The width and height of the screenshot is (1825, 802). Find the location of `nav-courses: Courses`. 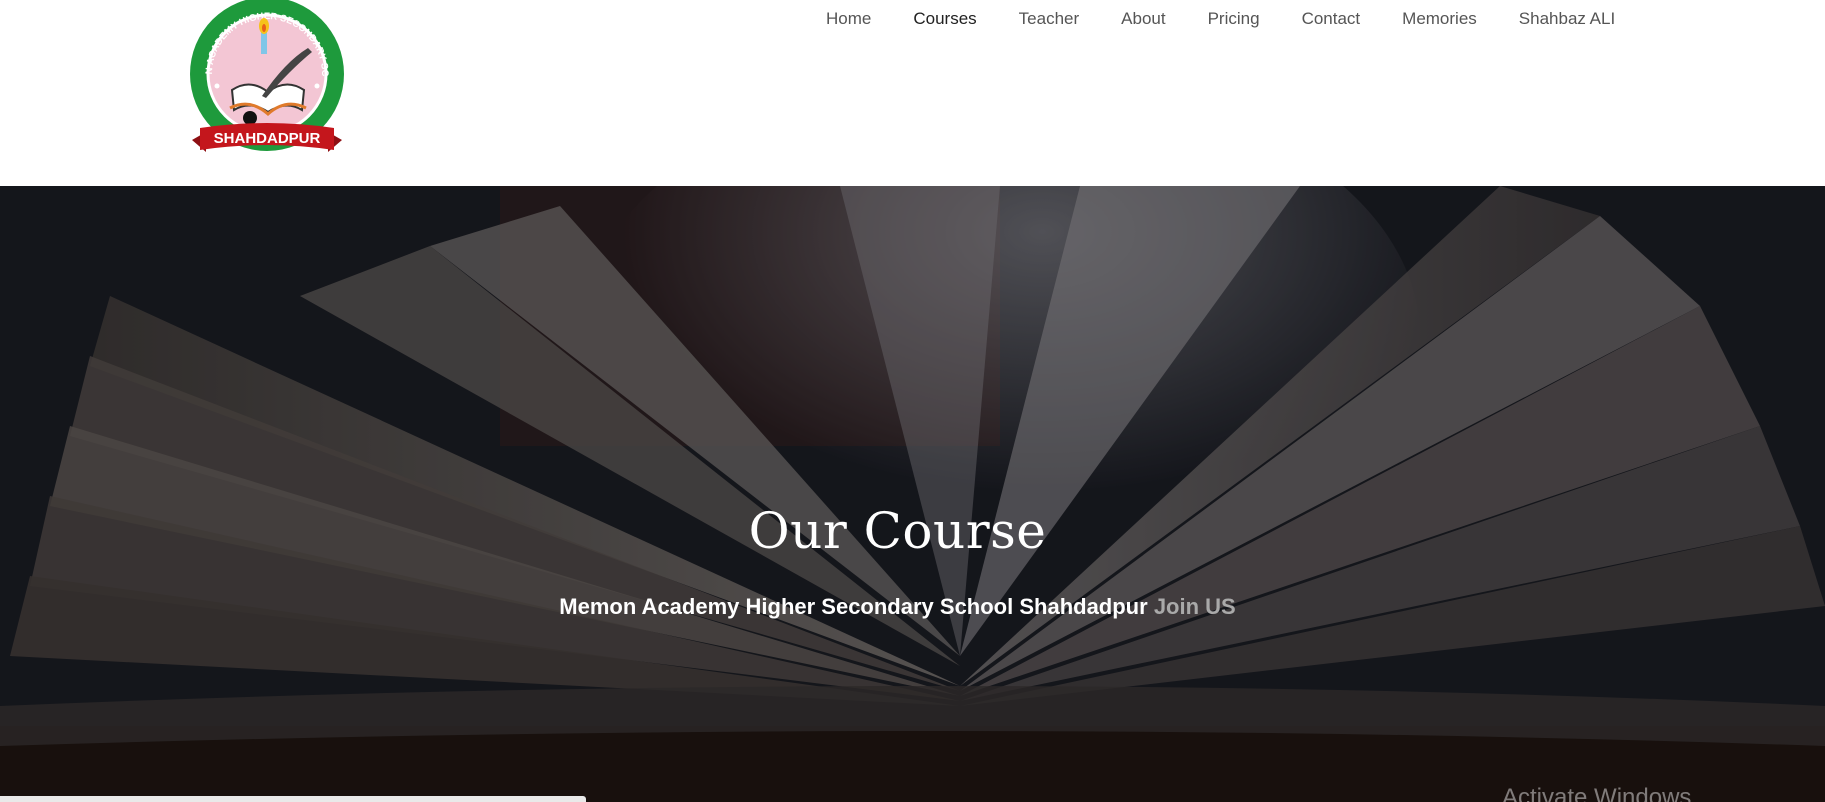

nav-courses: Courses is located at coordinates (944, 19).